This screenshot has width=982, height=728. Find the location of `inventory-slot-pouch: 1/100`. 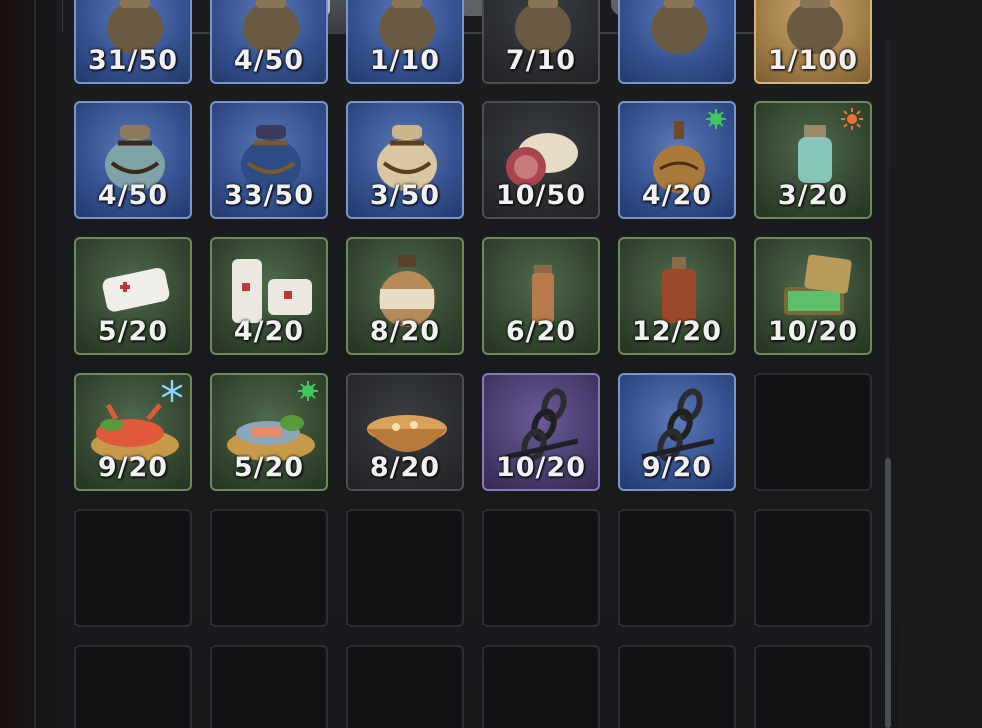

inventory-slot-pouch: 1/100 is located at coordinates (813, 42).